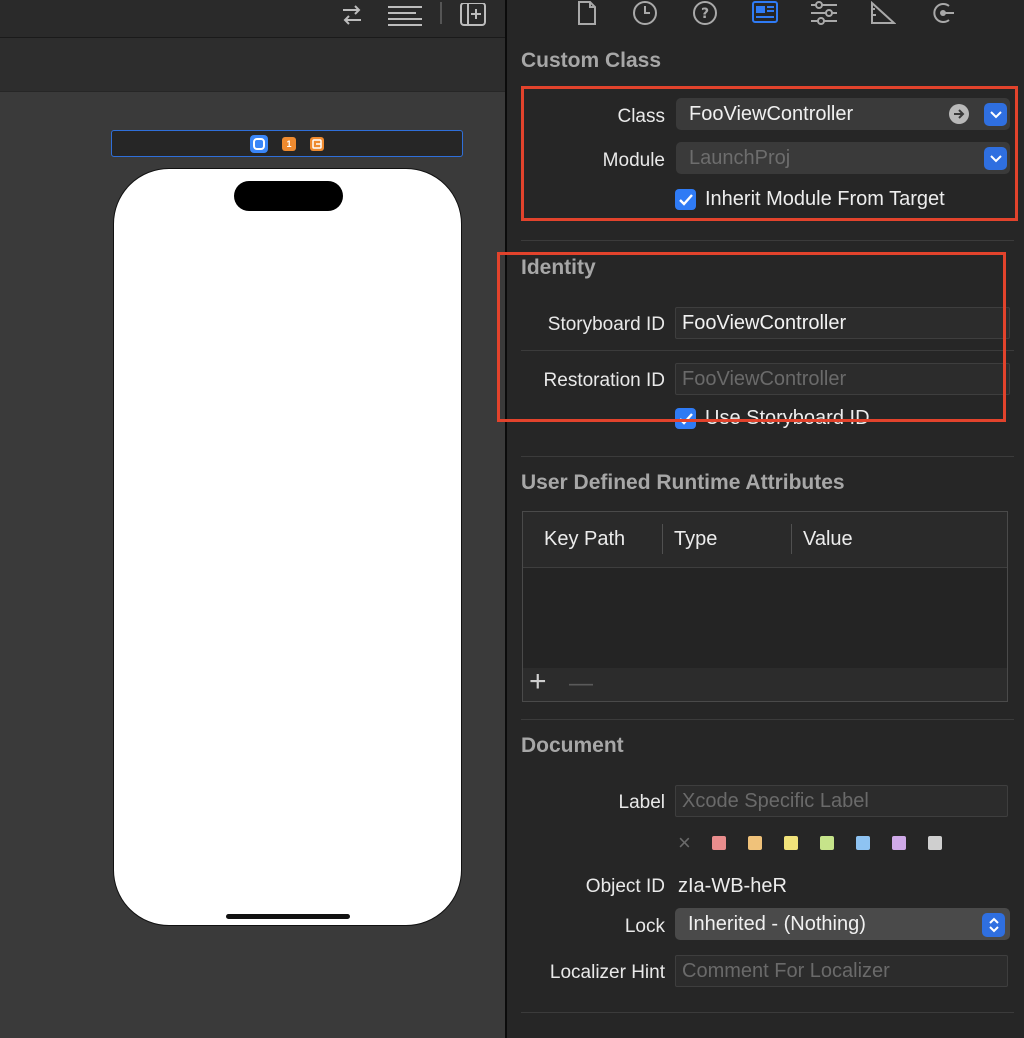 This screenshot has height=1038, width=1024. I want to click on column-header-type: Type, so click(695, 539).